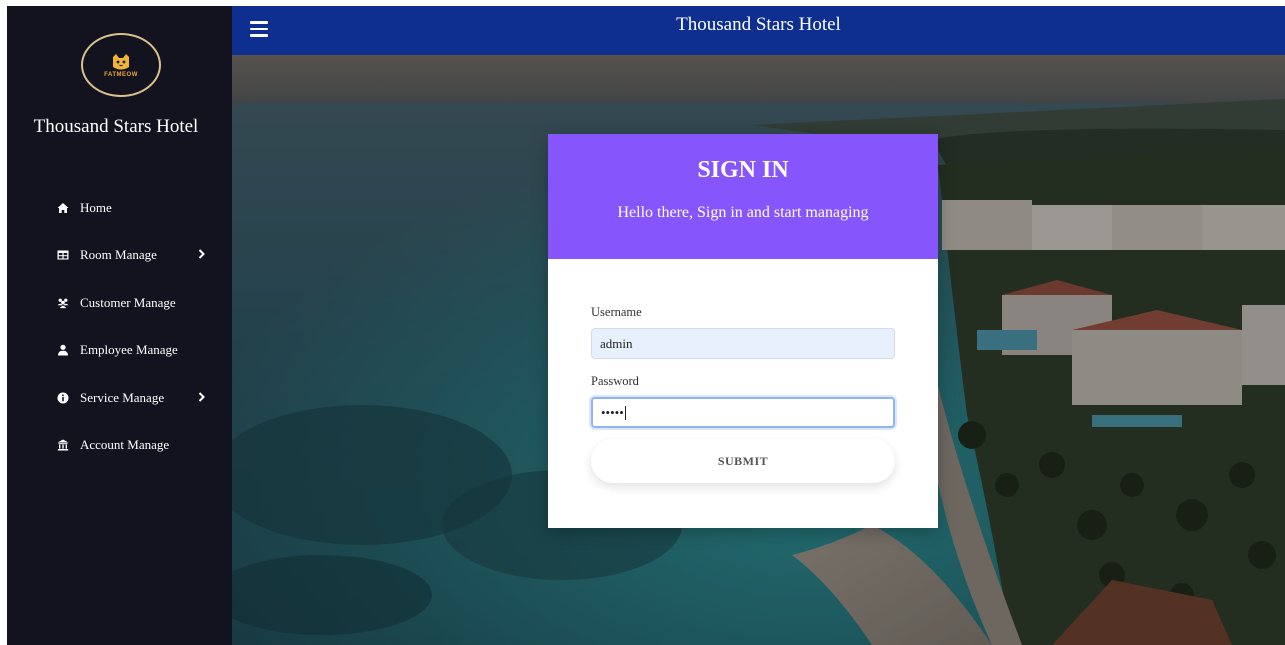 This screenshot has height=645, width=1285. I want to click on bank-icon, so click(63, 445).